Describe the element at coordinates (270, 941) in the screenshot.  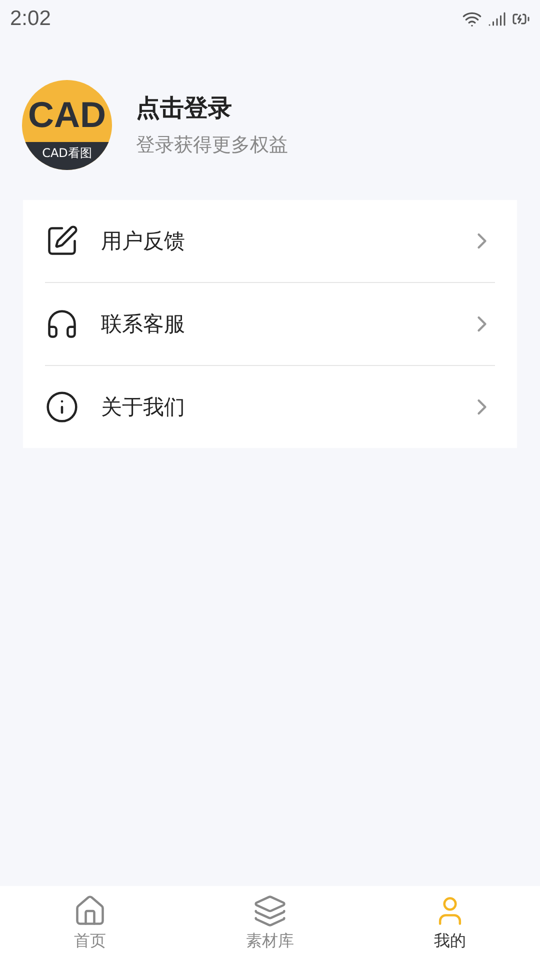
I see `tab-label: 素材库` at that location.